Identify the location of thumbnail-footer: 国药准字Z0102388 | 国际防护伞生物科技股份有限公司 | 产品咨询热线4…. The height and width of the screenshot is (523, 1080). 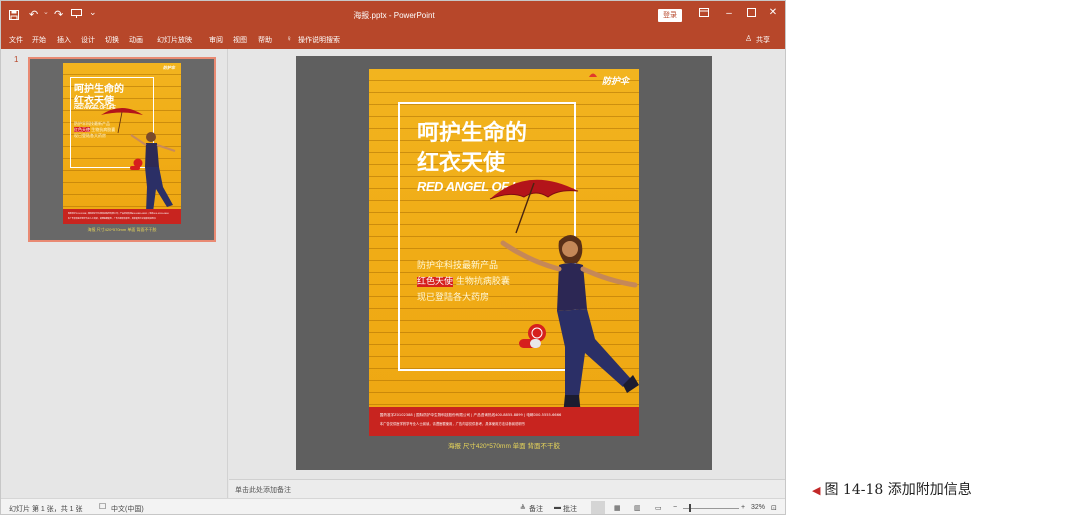
(122, 216).